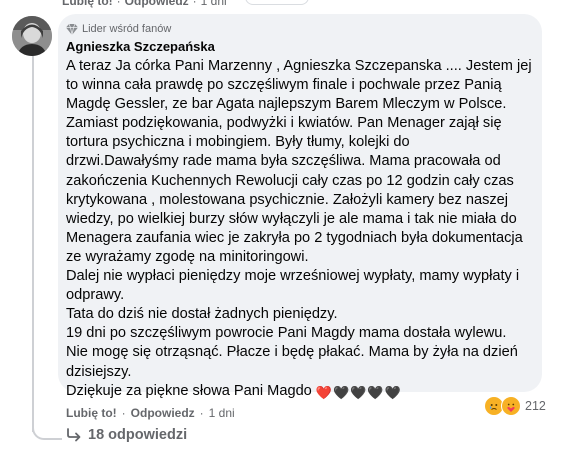  What do you see at coordinates (277, 2) in the screenshot?
I see `previous-reactions-box` at bounding box center [277, 2].